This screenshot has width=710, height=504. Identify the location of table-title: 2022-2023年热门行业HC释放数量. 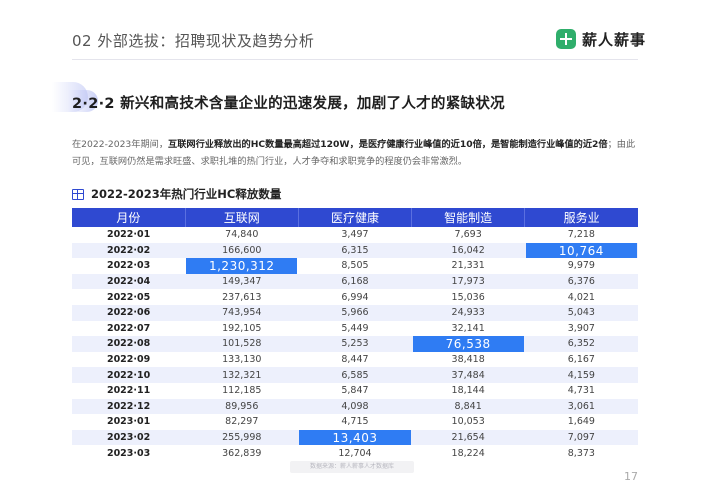
(176, 194).